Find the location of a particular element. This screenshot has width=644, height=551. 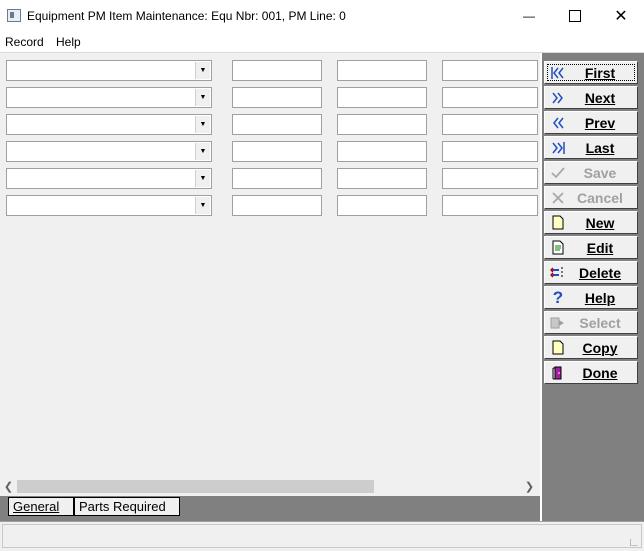

first-button-label: First is located at coordinates (600, 72).